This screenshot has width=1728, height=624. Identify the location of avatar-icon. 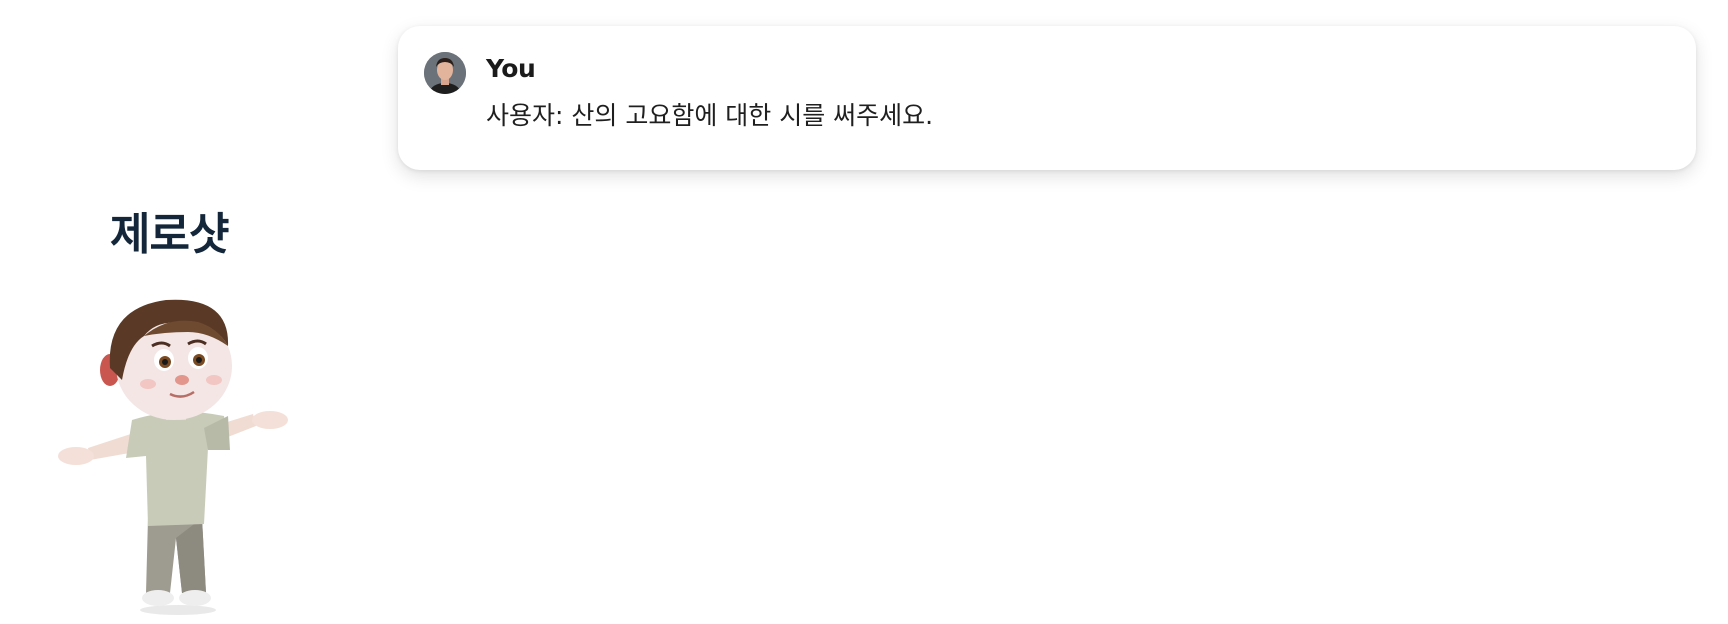
(445, 73).